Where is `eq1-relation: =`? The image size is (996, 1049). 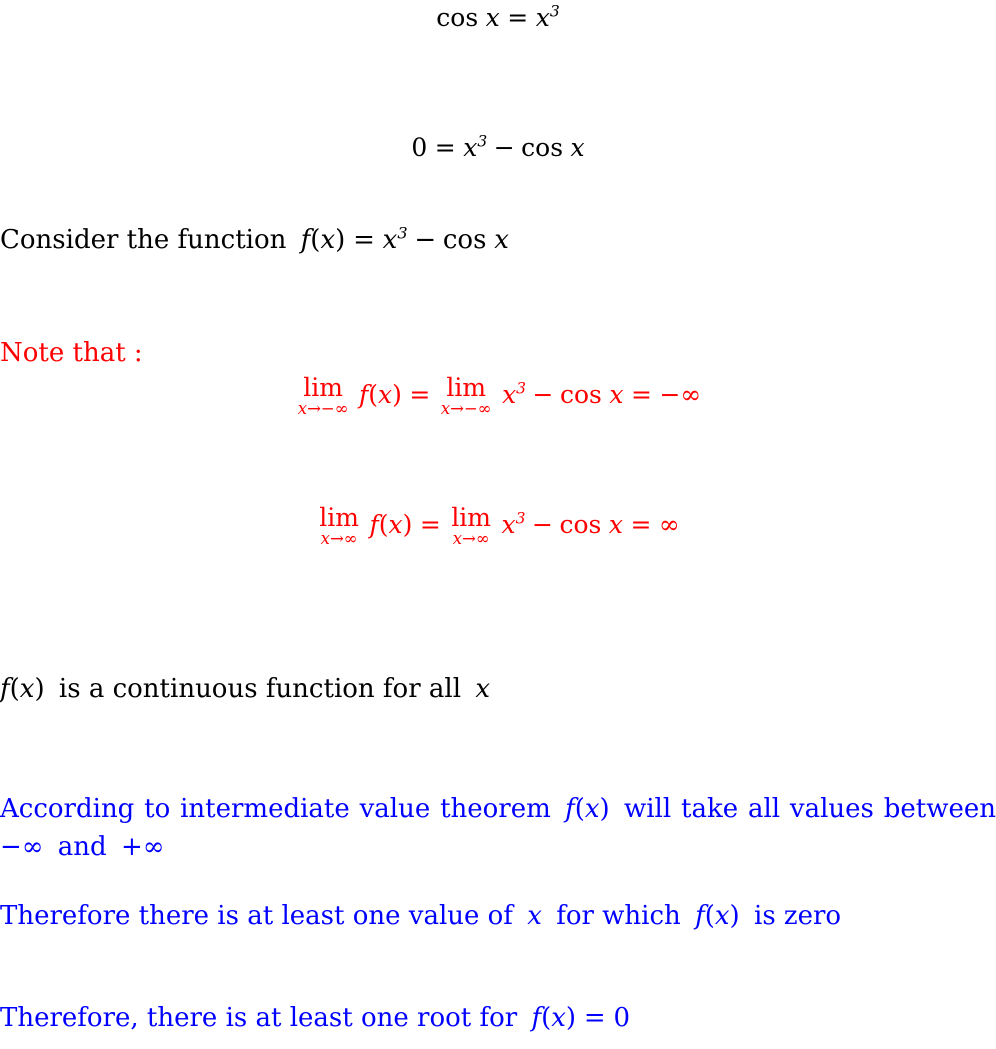
eq1-relation: = is located at coordinates (518, 17).